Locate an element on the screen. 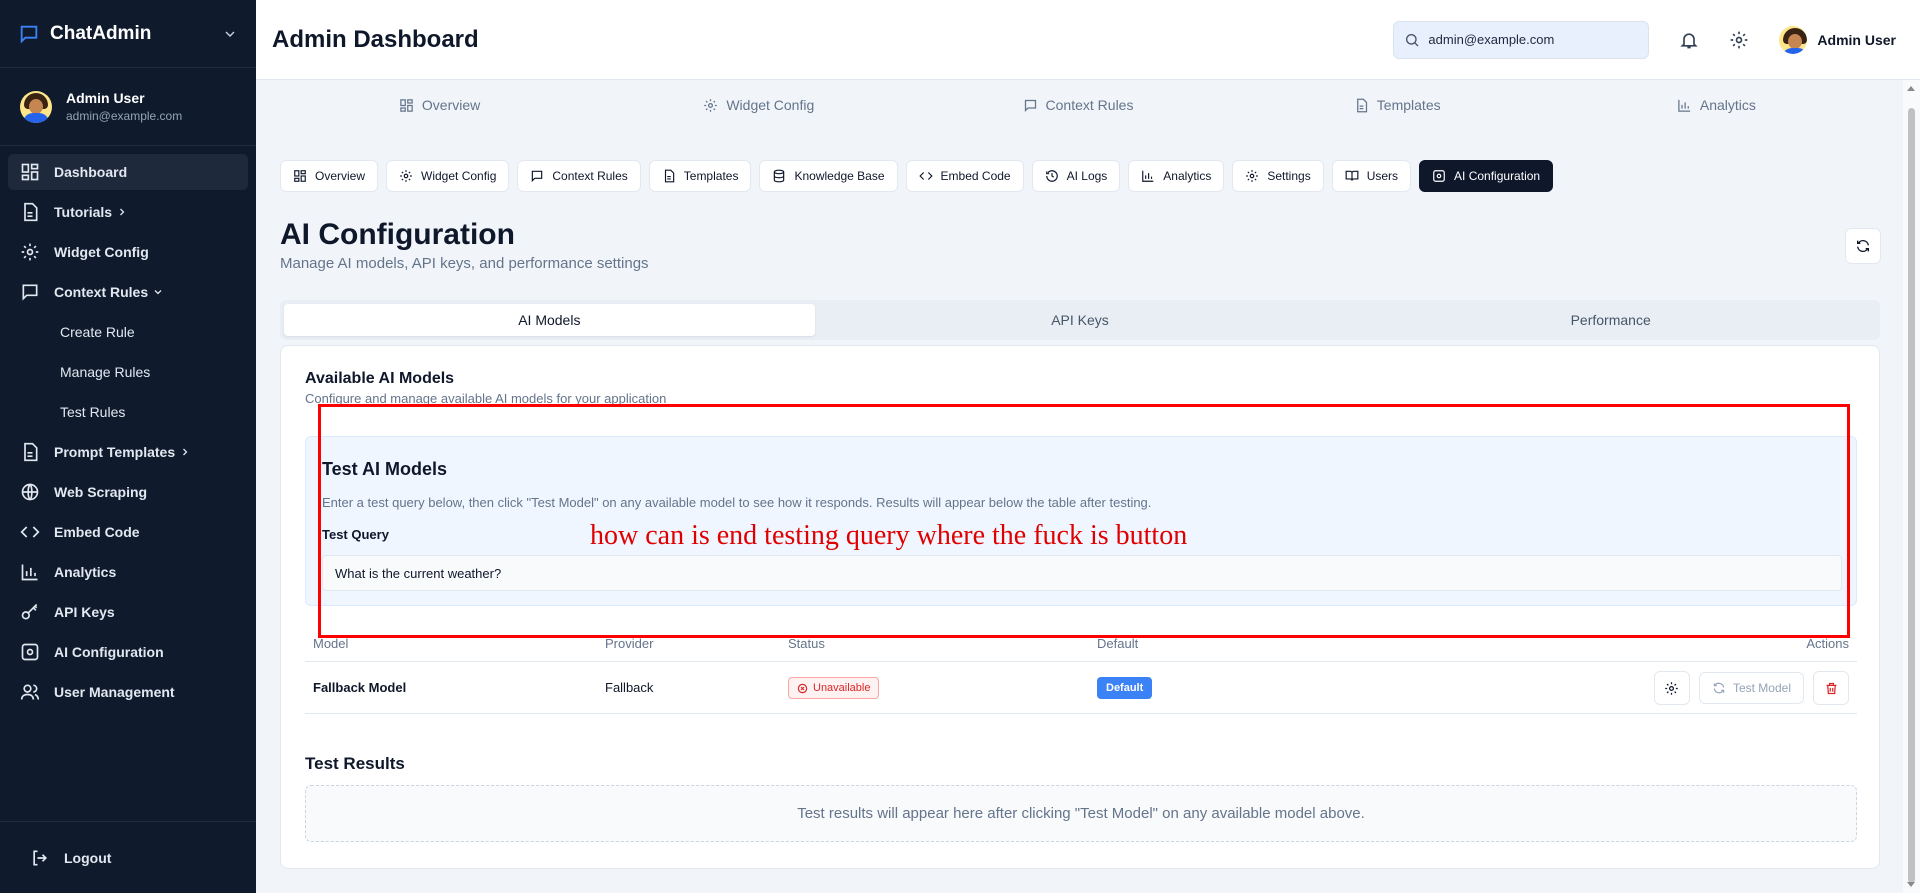 This screenshot has height=893, width=1920. sidebar-item-embed-code: Embed Code is located at coordinates (128, 532).